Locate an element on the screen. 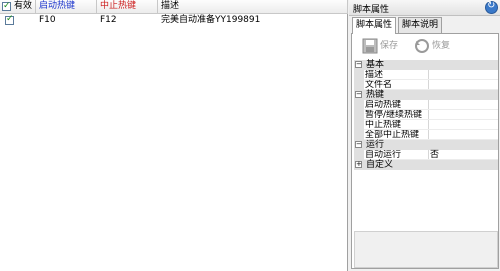  column-header-enabled: 有效 is located at coordinates (18, 7).